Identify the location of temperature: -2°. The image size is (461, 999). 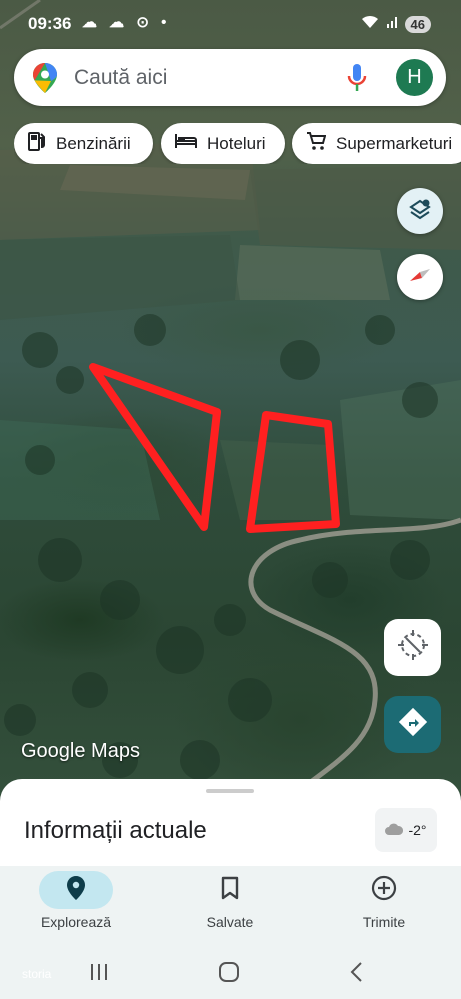
(417, 830).